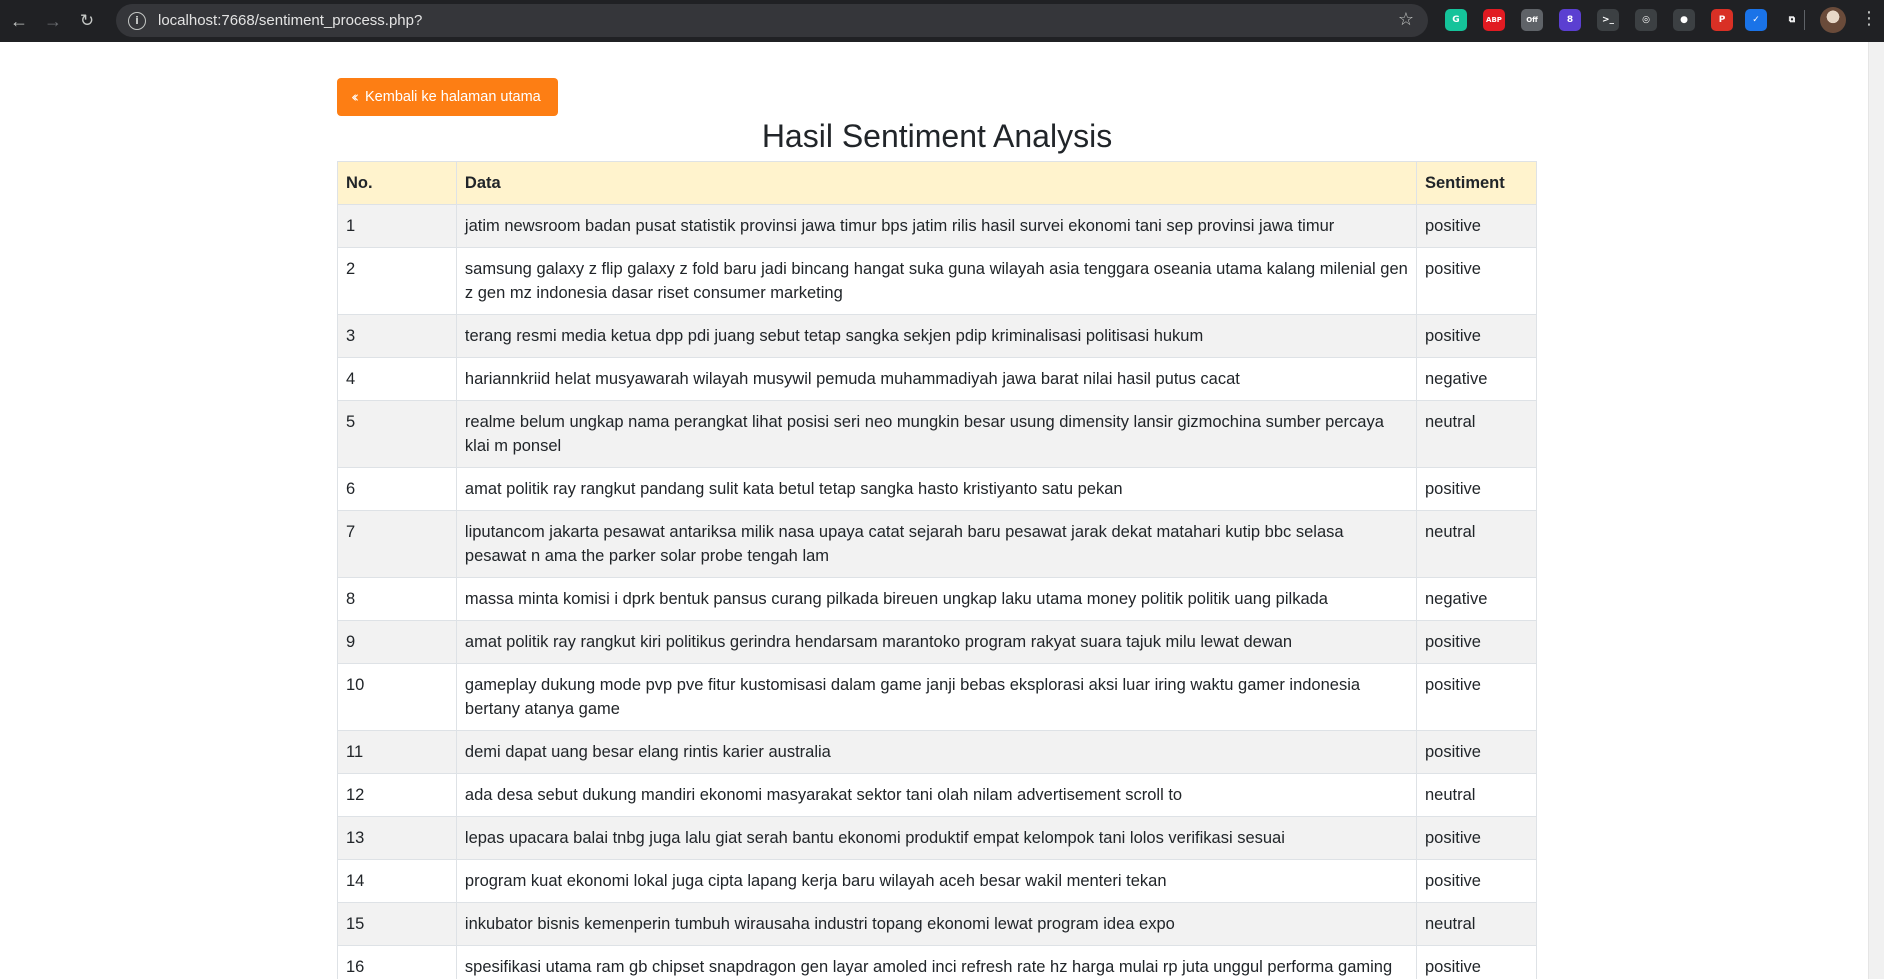 The height and width of the screenshot is (979, 1884). I want to click on row-number: 11, so click(397, 752).